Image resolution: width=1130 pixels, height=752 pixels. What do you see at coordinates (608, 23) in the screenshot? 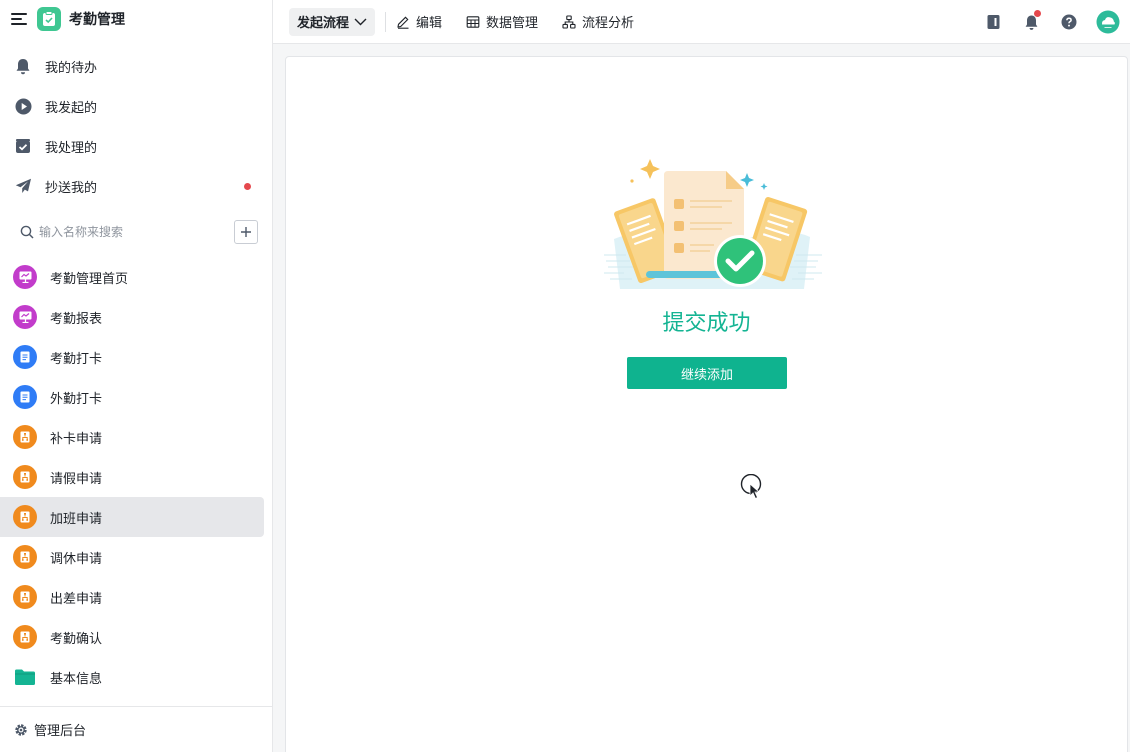
I see `flow-analysis-label: 流程分析` at bounding box center [608, 23].